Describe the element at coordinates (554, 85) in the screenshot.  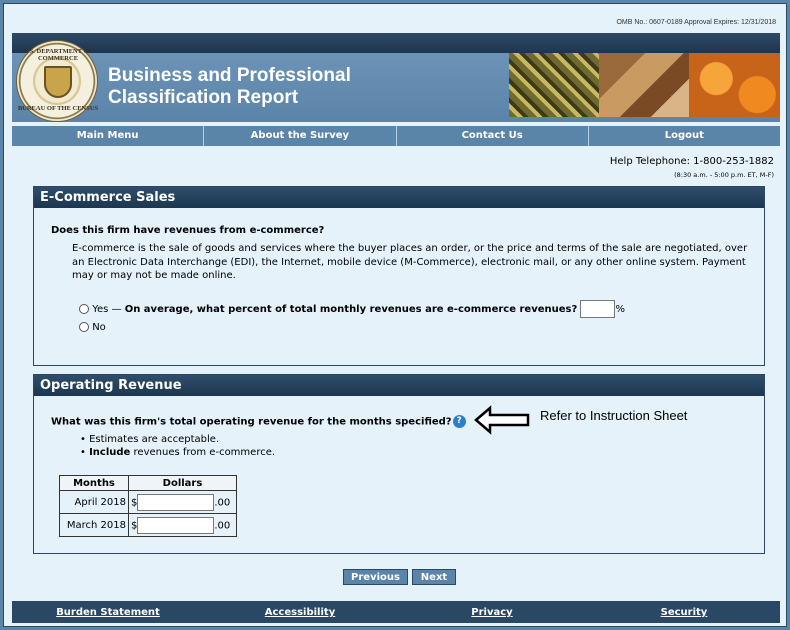
I see `hardware-photo` at that location.